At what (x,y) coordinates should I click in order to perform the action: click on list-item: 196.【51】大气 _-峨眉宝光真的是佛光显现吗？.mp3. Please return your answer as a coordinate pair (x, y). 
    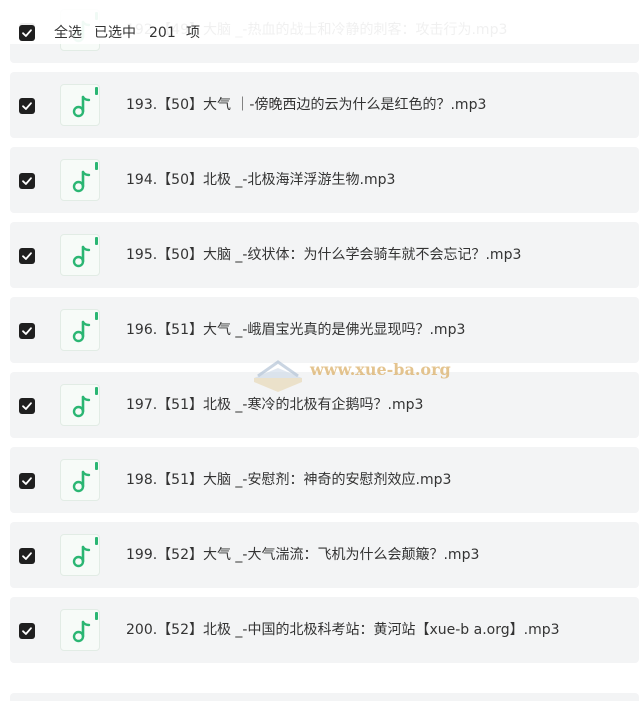
    Looking at the image, I should click on (324, 330).